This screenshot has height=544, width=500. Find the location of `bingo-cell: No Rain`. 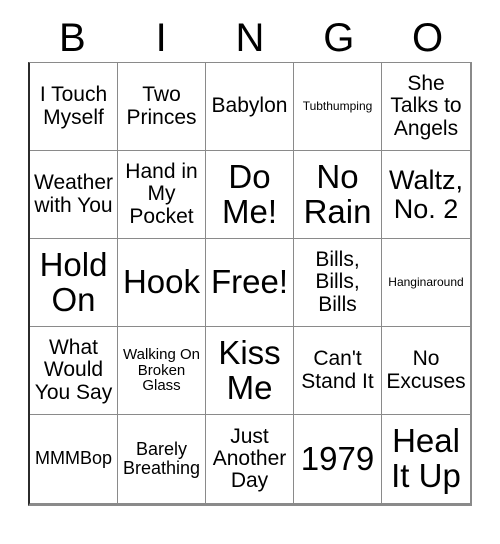

bingo-cell: No Rain is located at coordinates (338, 195).